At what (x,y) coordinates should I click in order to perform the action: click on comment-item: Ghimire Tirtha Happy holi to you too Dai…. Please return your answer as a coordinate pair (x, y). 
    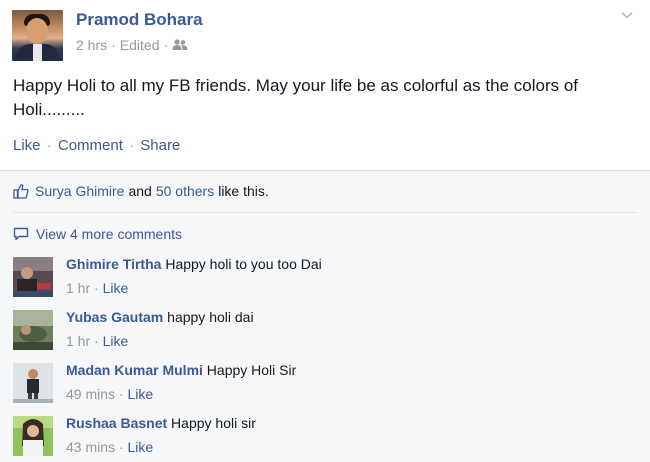
    Looking at the image, I should click on (323, 279).